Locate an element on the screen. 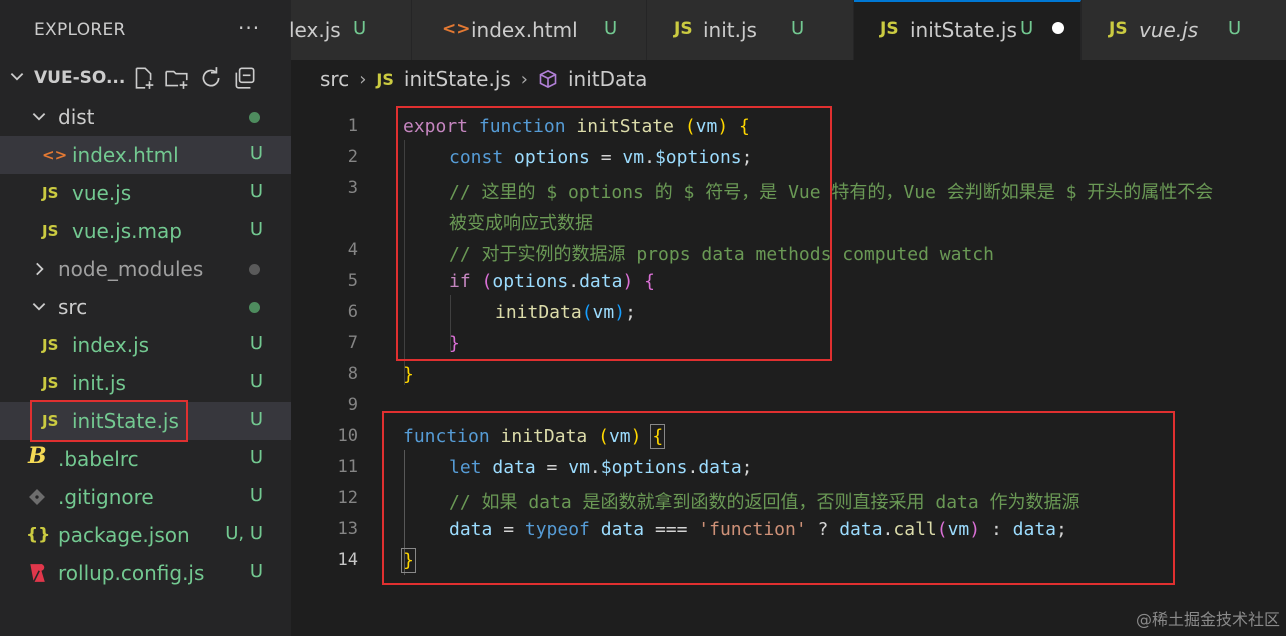 This screenshot has width=1286, height=636. line-number: 7 is located at coordinates (352, 343).